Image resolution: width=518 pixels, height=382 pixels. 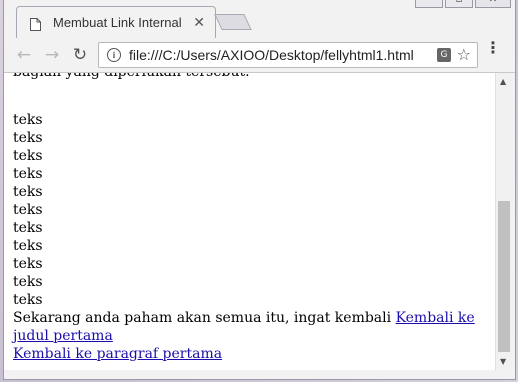 I want to click on scrollbar-thumb, so click(x=504, y=276).